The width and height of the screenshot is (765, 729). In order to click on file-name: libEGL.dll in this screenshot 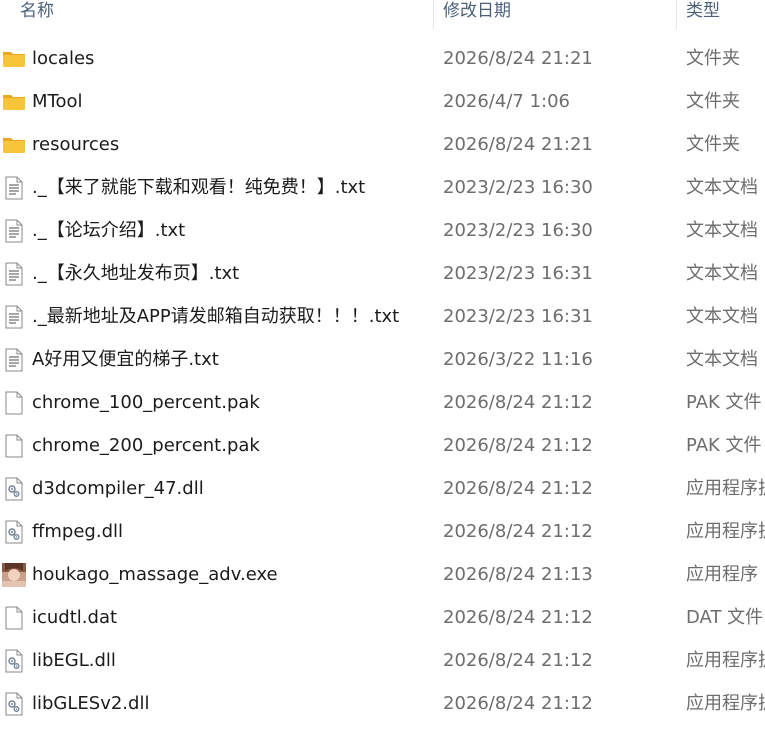, I will do `click(74, 660)`.